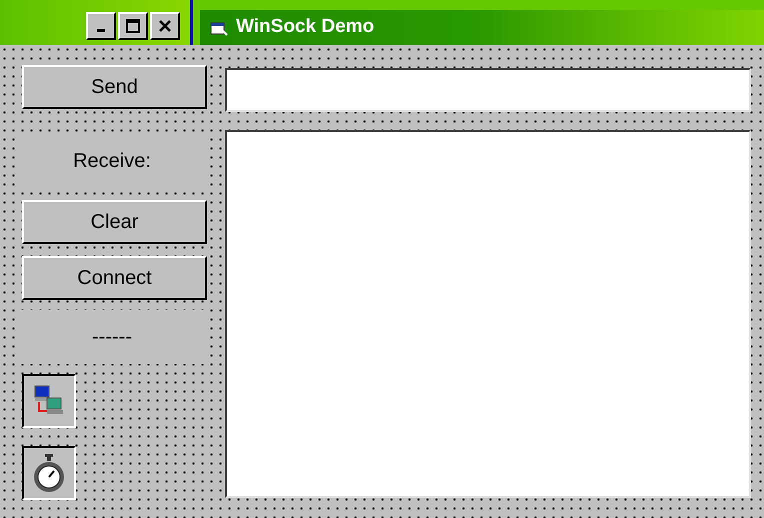  What do you see at coordinates (114, 222) in the screenshot?
I see `command-button: Clear` at bounding box center [114, 222].